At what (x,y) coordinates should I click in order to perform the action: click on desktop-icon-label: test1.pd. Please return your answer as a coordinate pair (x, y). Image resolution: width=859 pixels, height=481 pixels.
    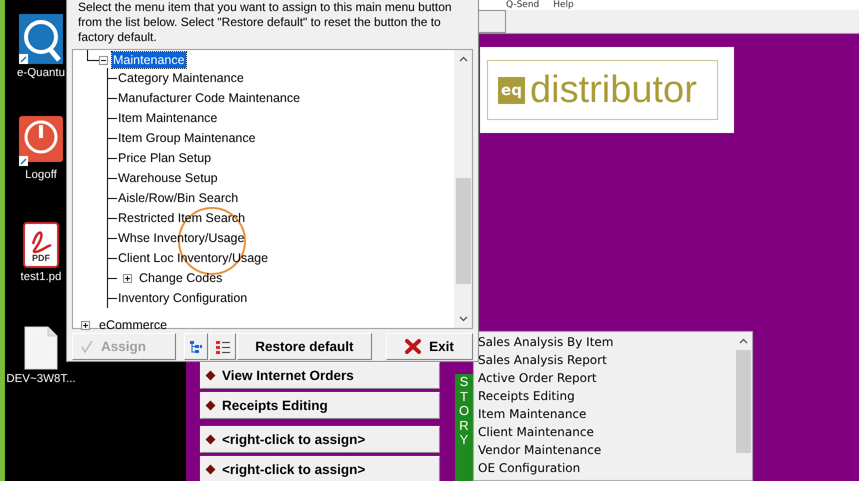
    Looking at the image, I should click on (41, 277).